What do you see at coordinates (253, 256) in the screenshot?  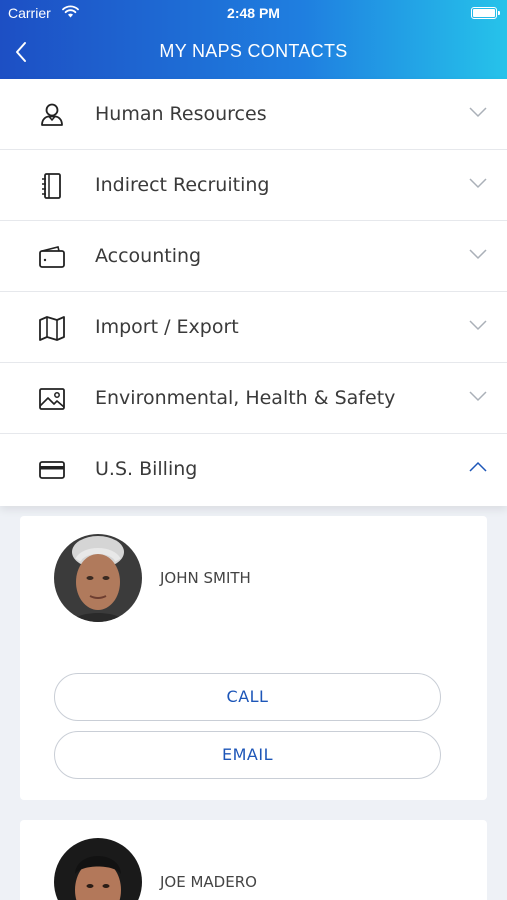 I see `category-accounting: Accounting` at bounding box center [253, 256].